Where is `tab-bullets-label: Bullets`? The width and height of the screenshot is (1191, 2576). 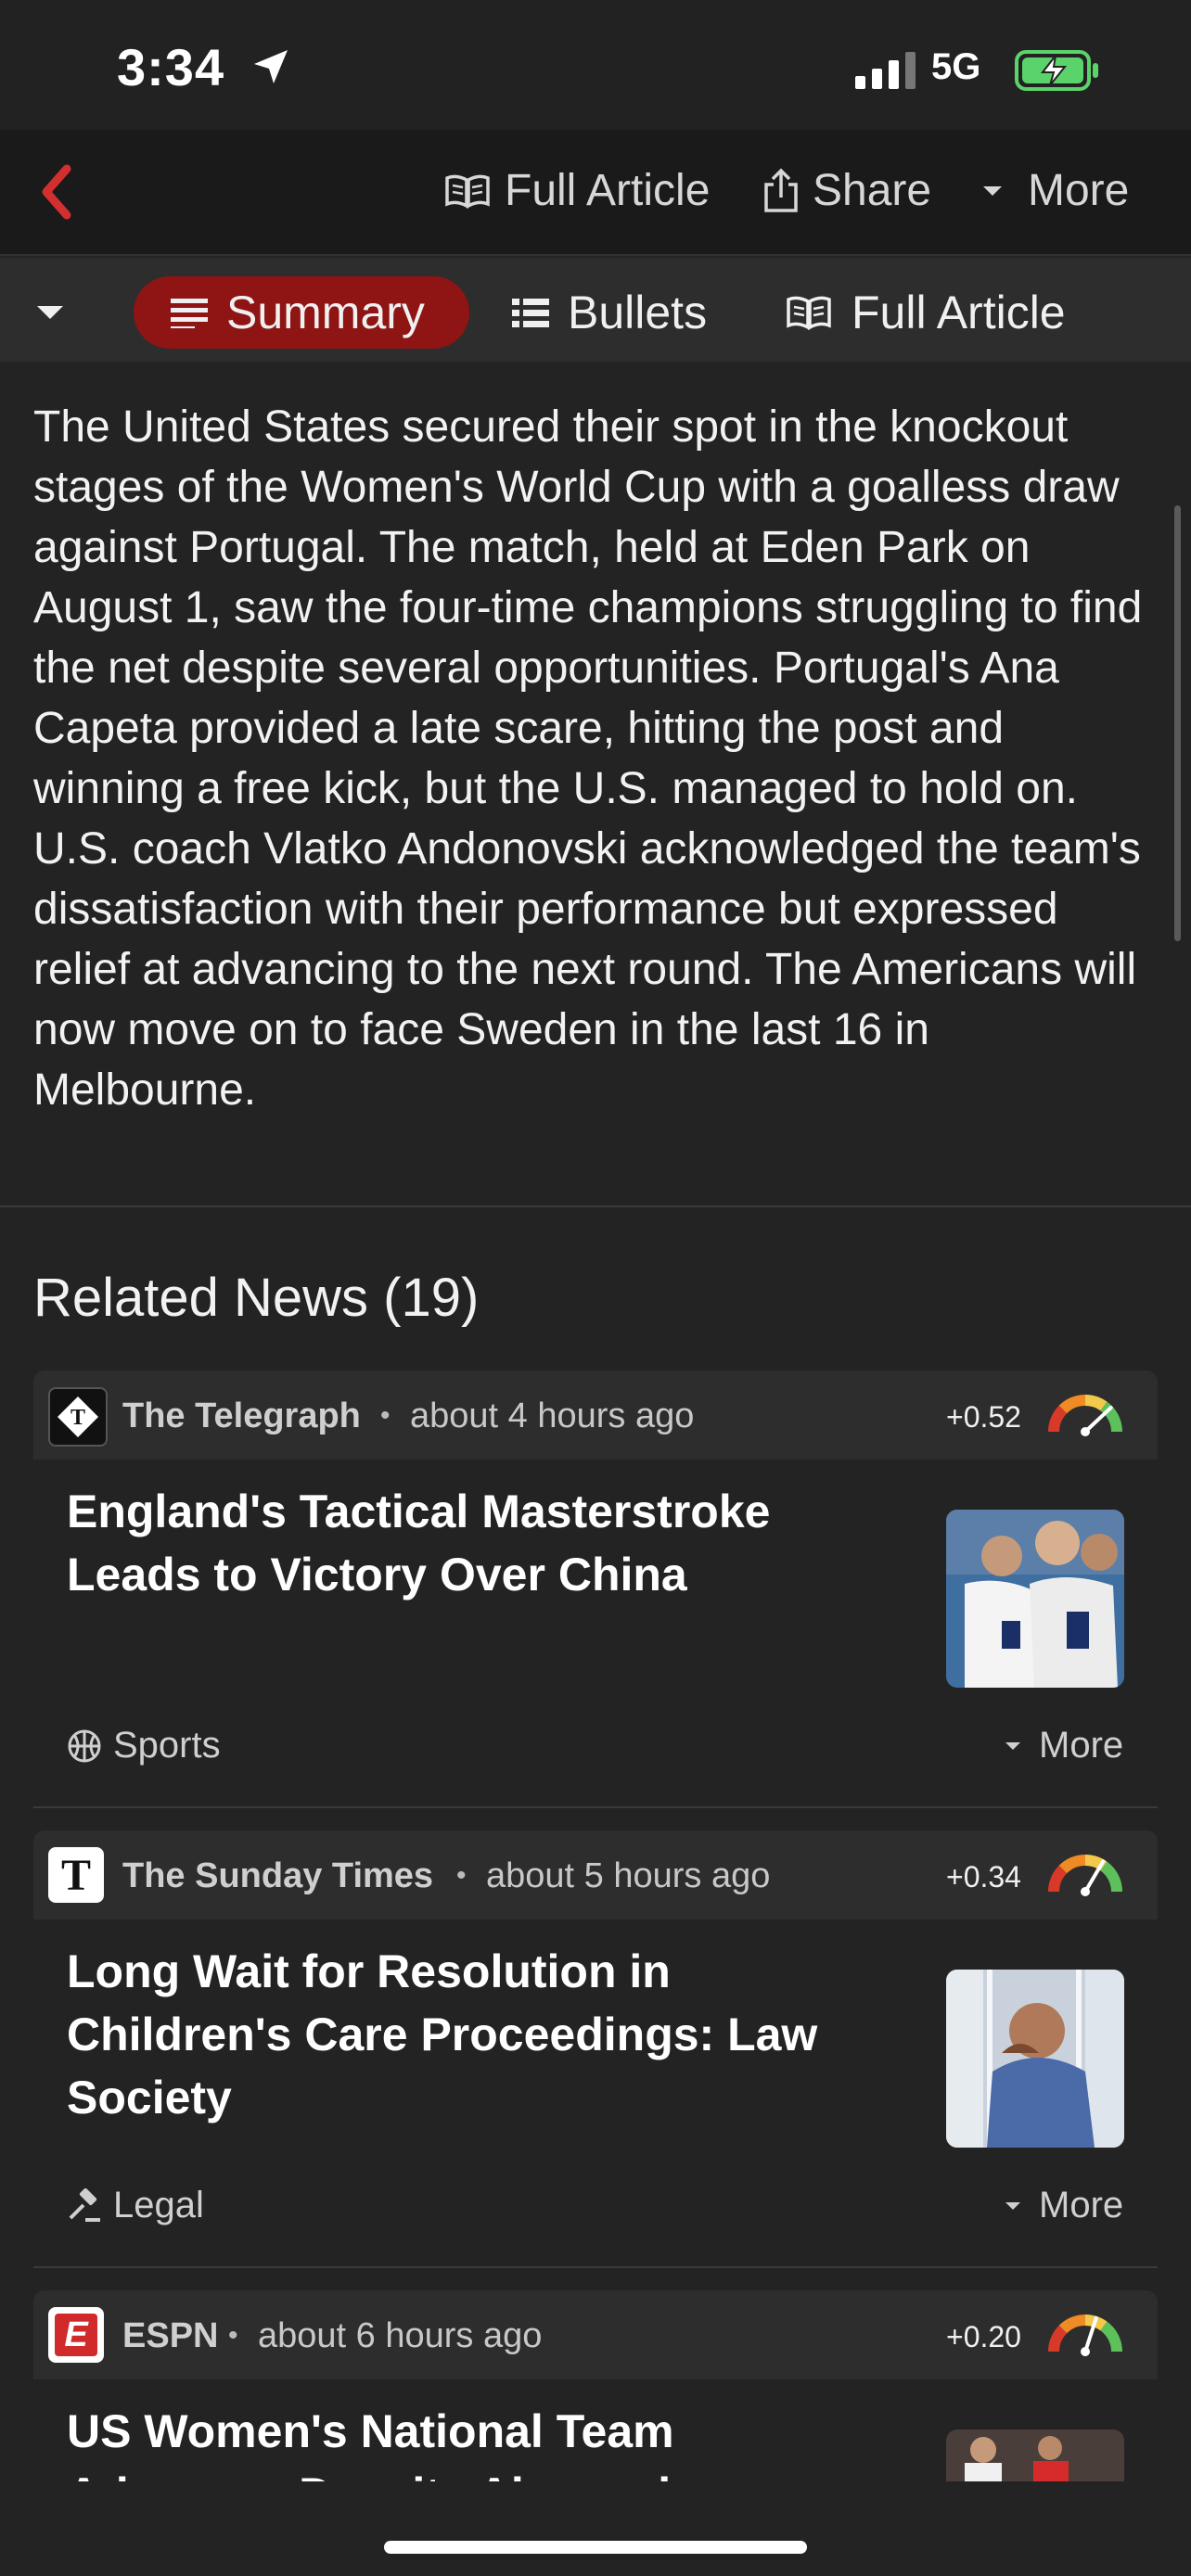 tab-bullets-label: Bullets is located at coordinates (638, 312).